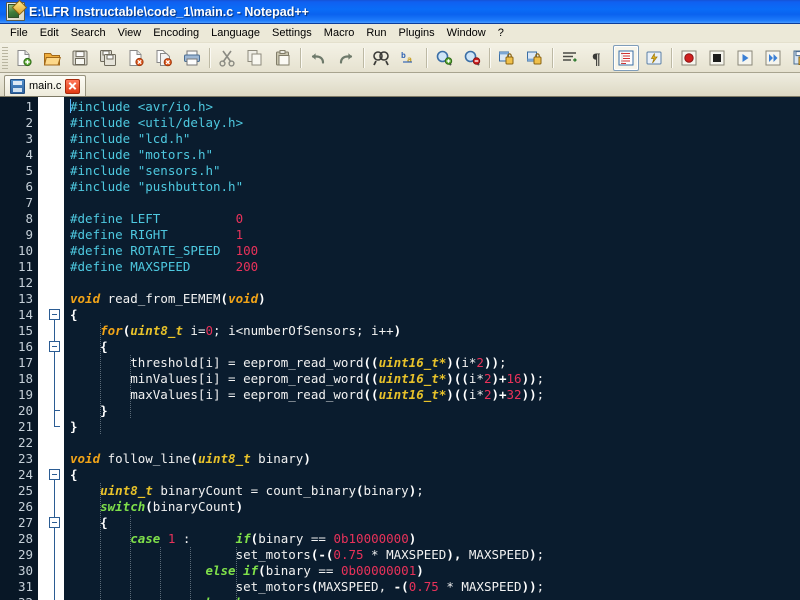 This screenshot has height=600, width=800. Describe the element at coordinates (499, 394) in the screenshot. I see `code-token: )+` at that location.